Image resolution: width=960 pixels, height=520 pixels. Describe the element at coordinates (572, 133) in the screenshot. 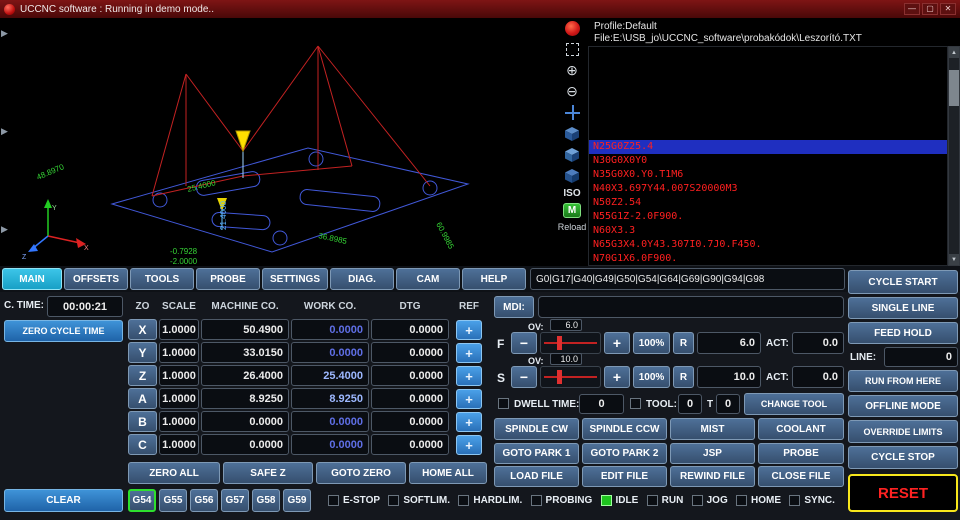

I see `view-cube-1-icon` at that location.